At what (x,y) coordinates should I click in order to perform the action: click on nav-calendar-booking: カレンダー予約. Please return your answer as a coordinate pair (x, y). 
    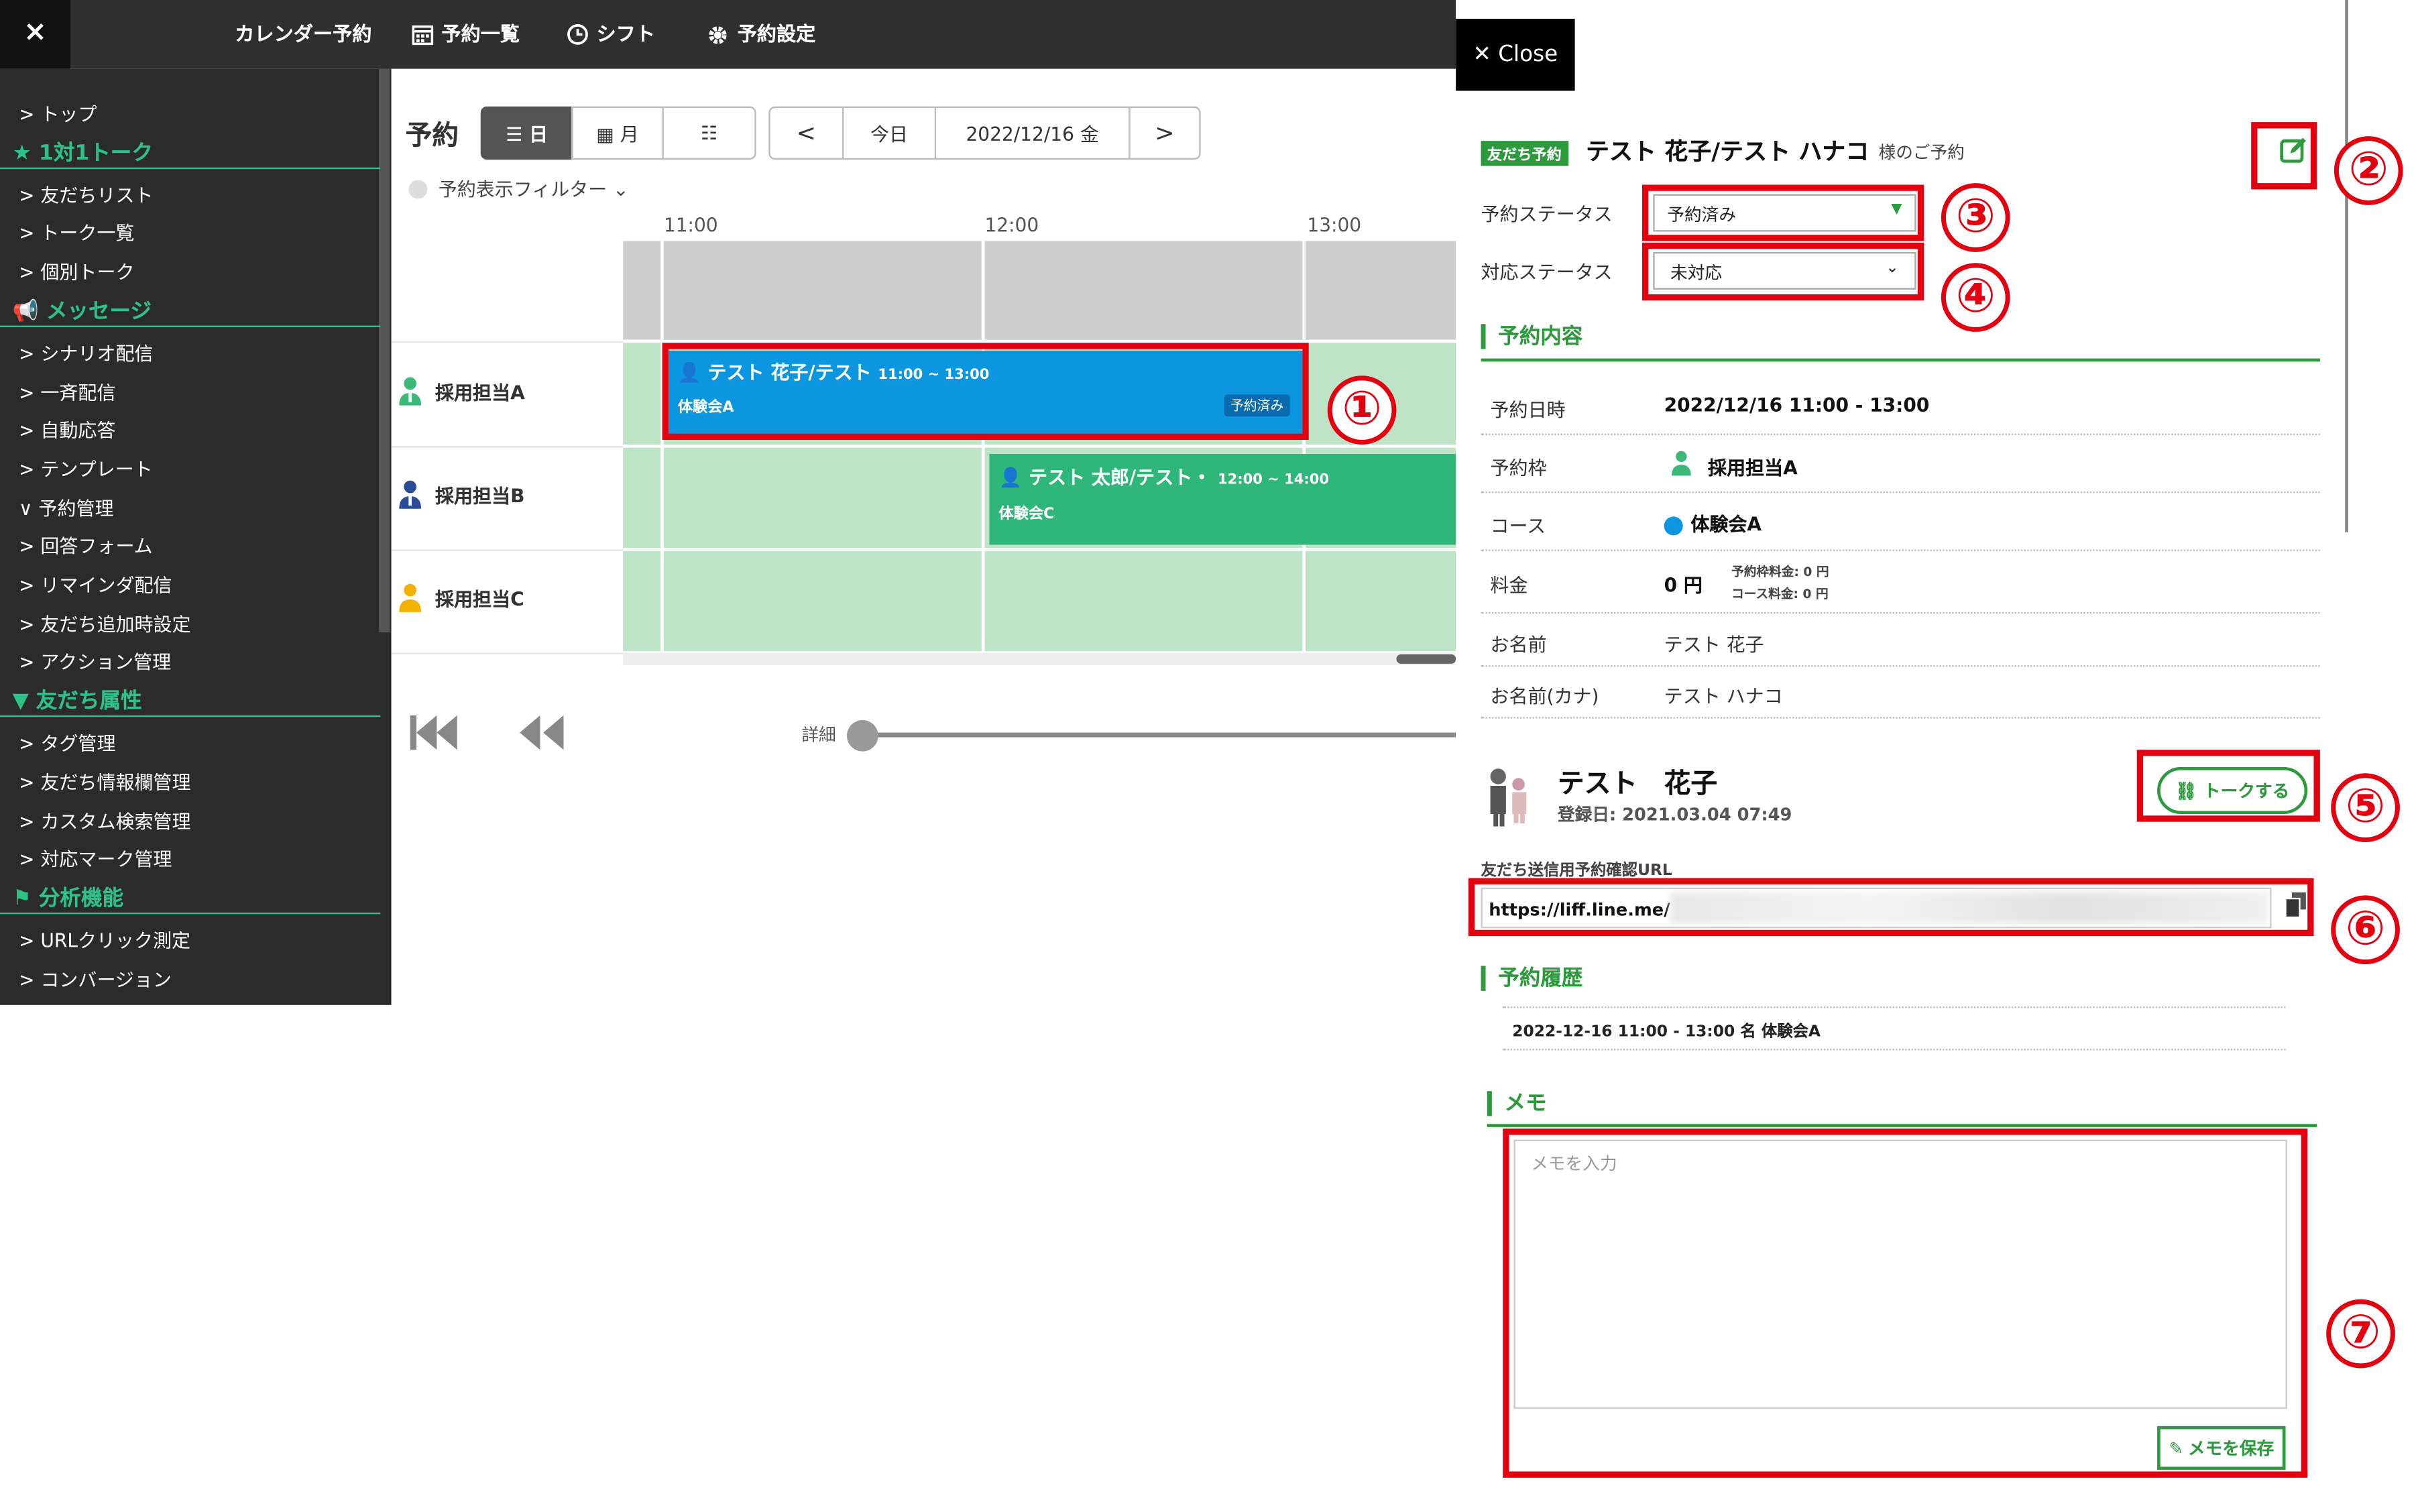
    Looking at the image, I should click on (303, 34).